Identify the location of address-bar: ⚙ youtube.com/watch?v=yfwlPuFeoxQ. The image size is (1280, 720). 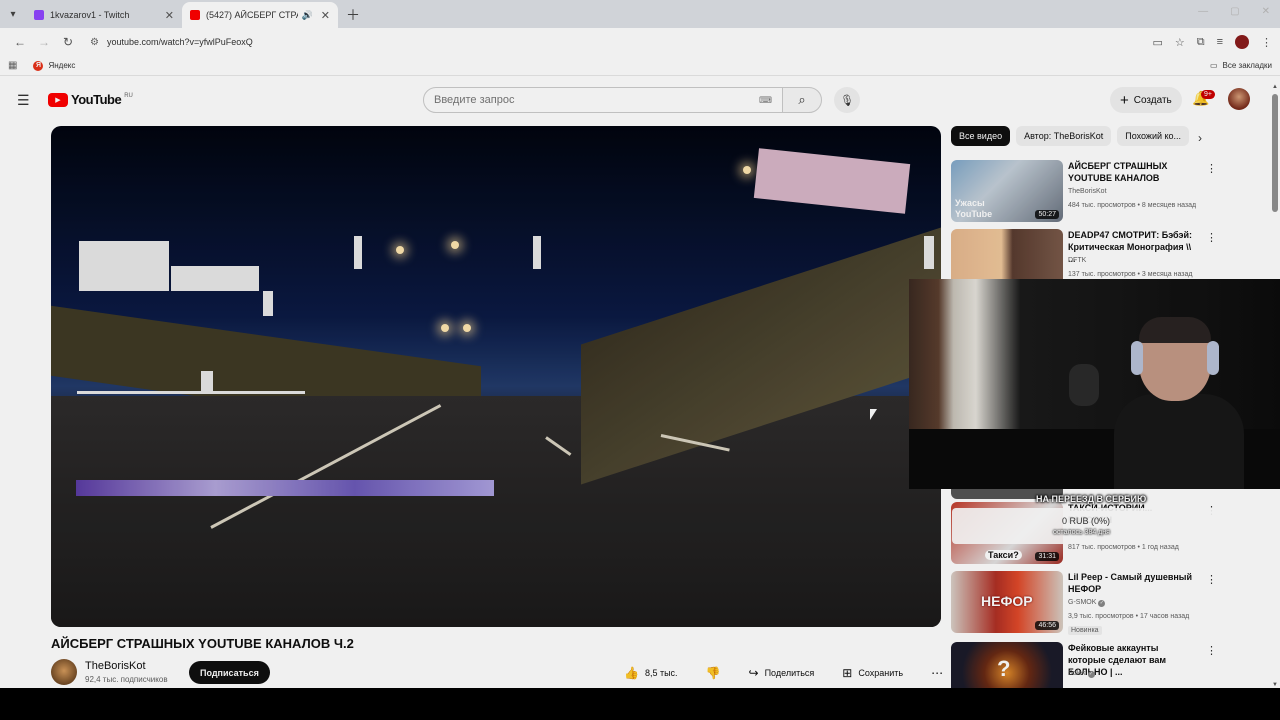
(621, 42).